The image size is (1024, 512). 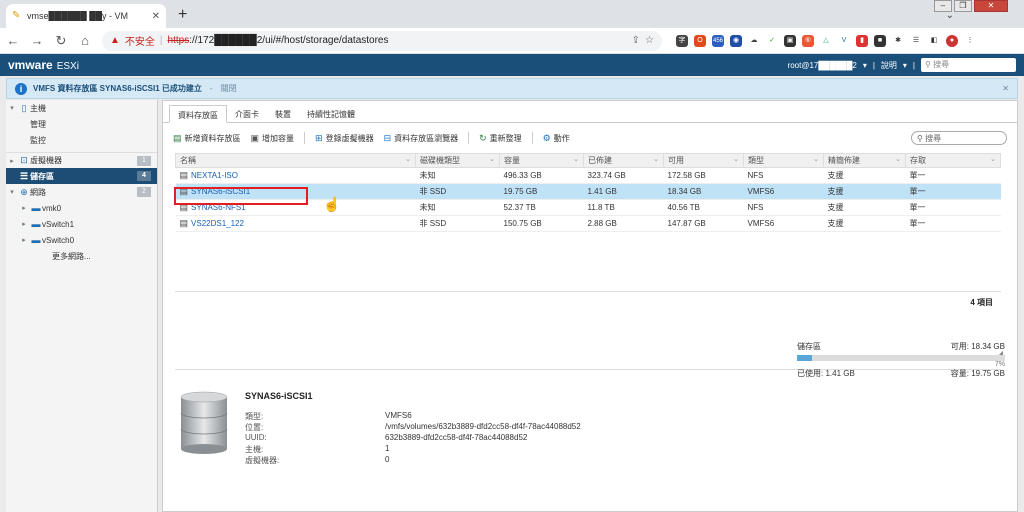 What do you see at coordinates (790, 40) in the screenshot?
I see `image-extension-icon: ▣` at bounding box center [790, 40].